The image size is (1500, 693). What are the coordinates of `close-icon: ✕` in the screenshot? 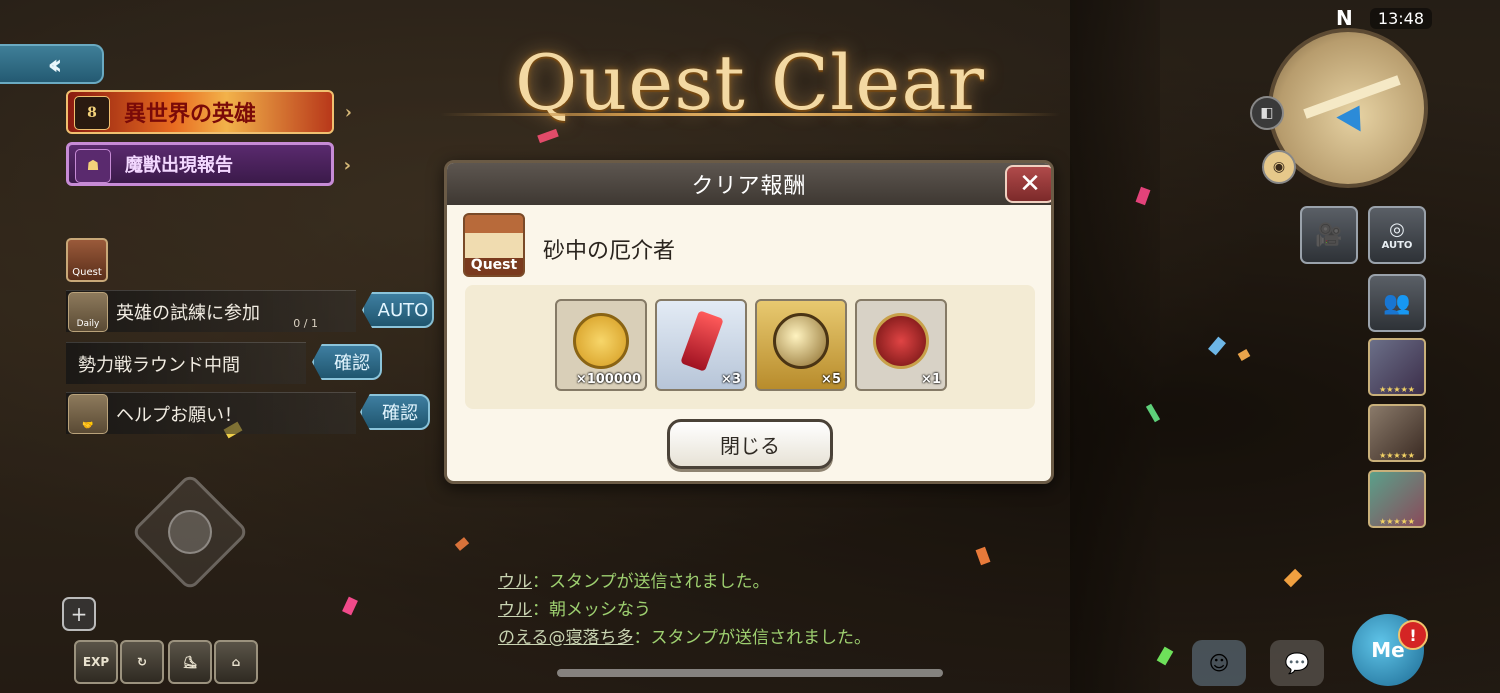 It's located at (1030, 184).